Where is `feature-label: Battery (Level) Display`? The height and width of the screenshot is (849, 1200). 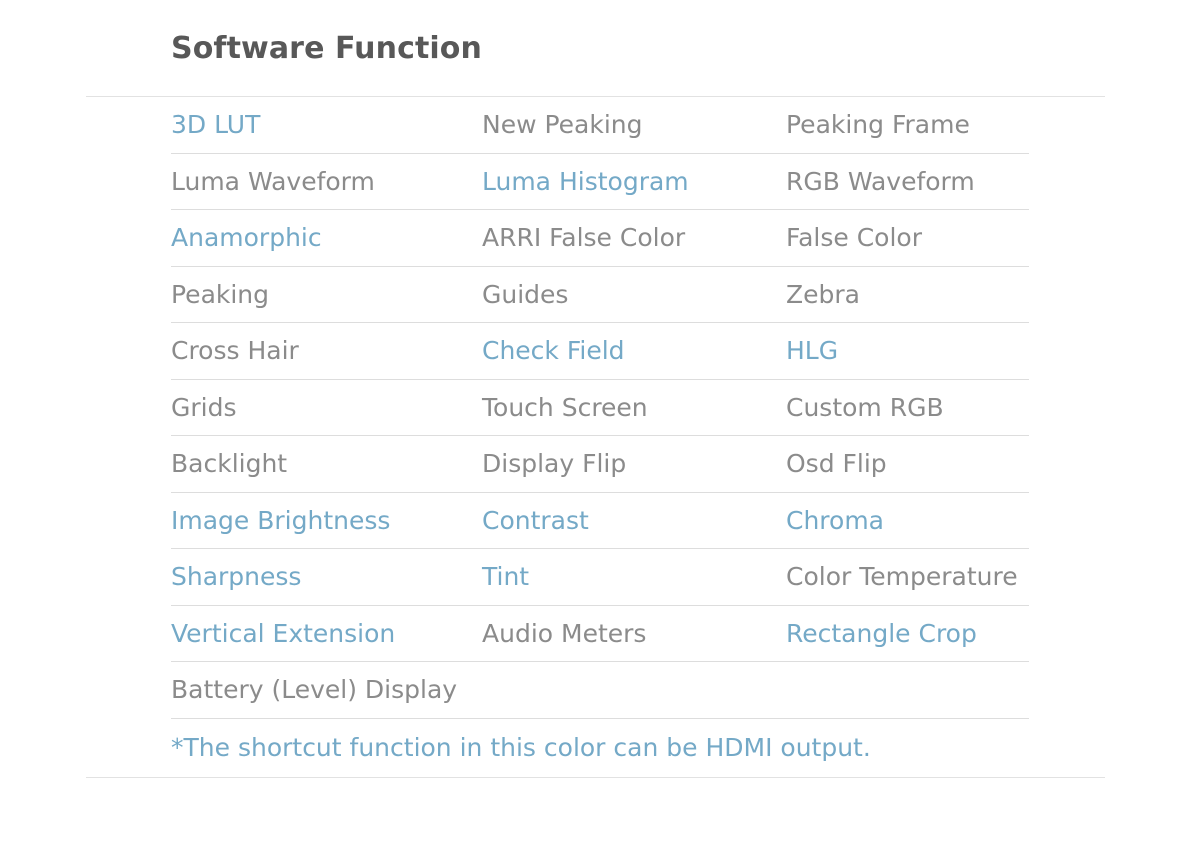
feature-label: Battery (Level) Display is located at coordinates (314, 690).